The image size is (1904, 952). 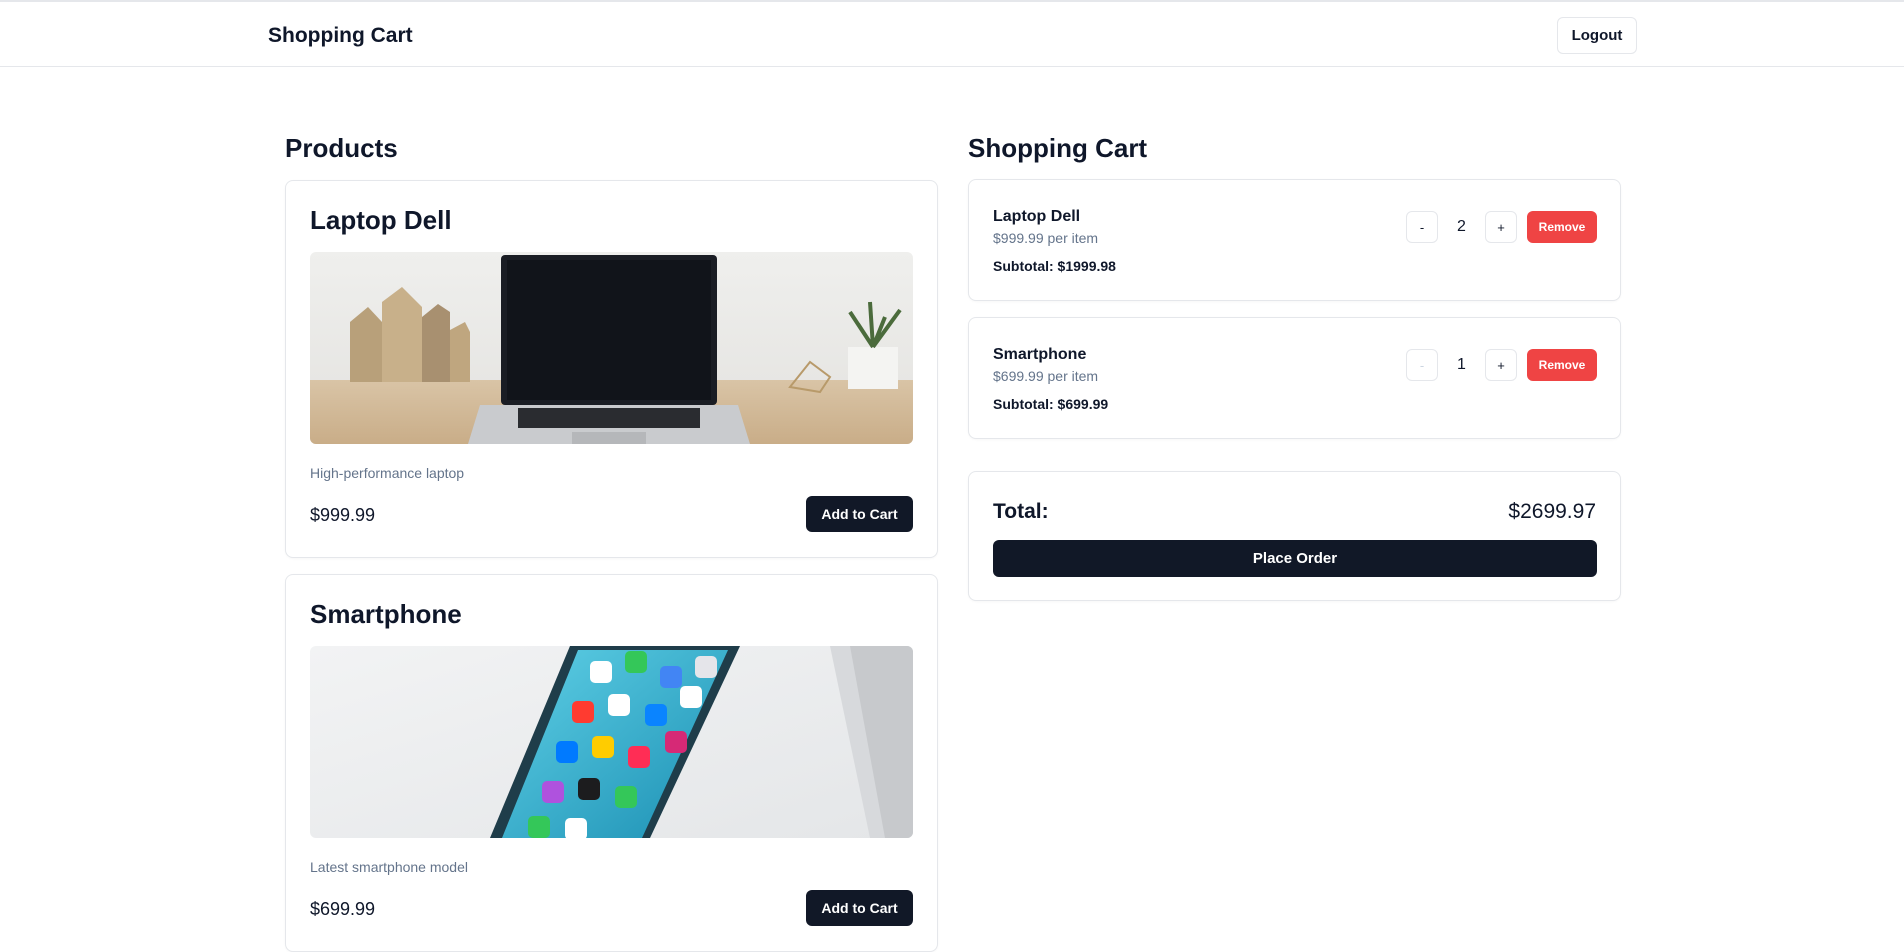 I want to click on app-title: Shopping Cart, so click(x=340, y=35).